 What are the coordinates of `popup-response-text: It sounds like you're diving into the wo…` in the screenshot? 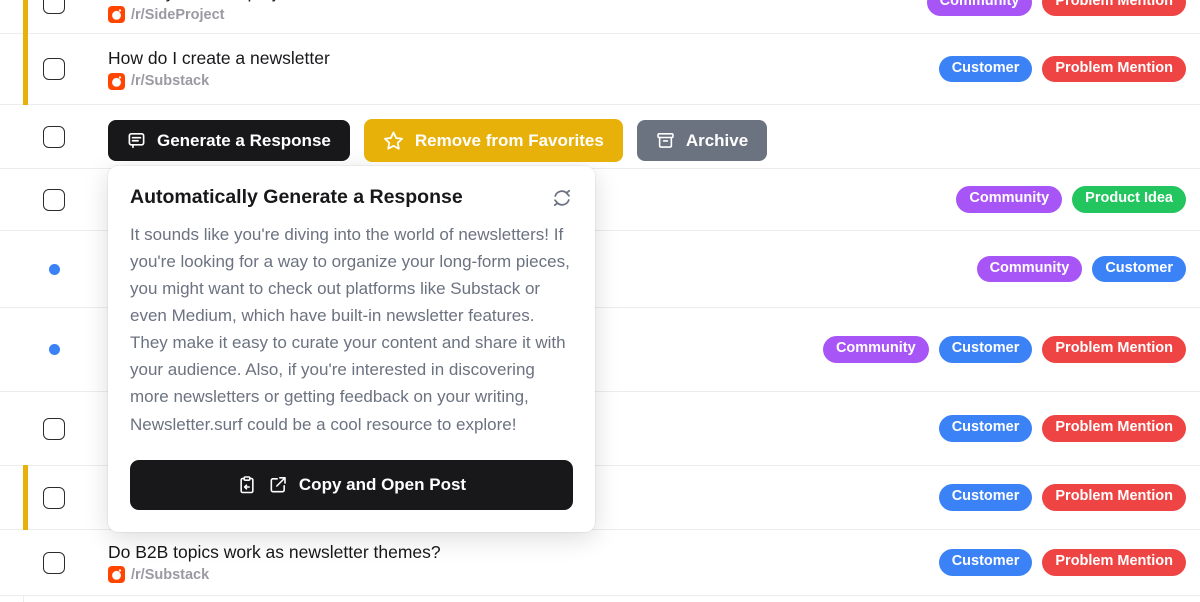 It's located at (350, 329).